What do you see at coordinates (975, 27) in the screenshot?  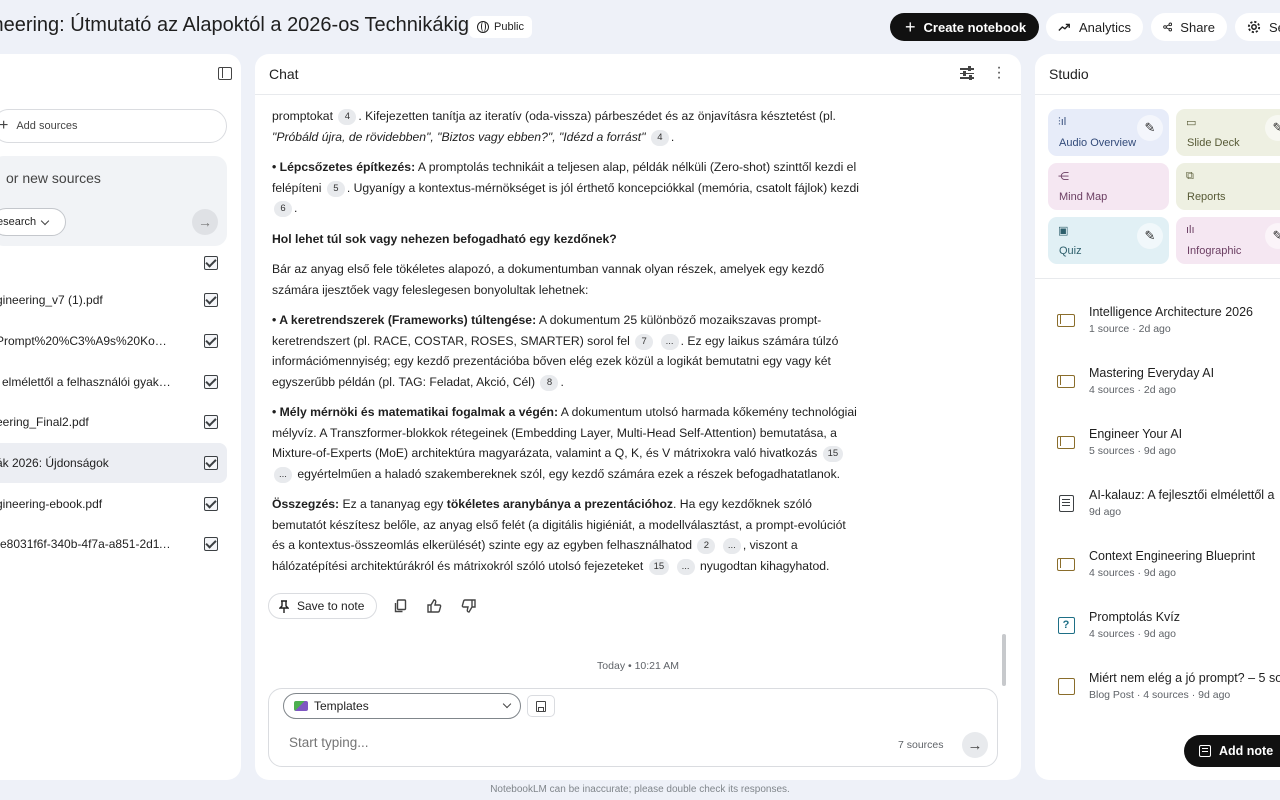 I see `create-notebook-label: Create notebook` at bounding box center [975, 27].